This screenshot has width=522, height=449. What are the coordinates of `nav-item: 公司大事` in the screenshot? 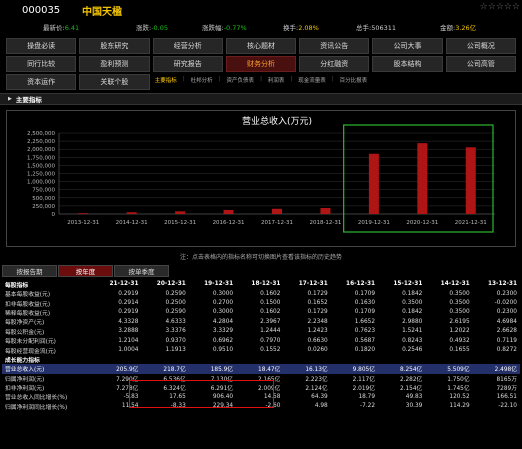 It's located at (407, 46).